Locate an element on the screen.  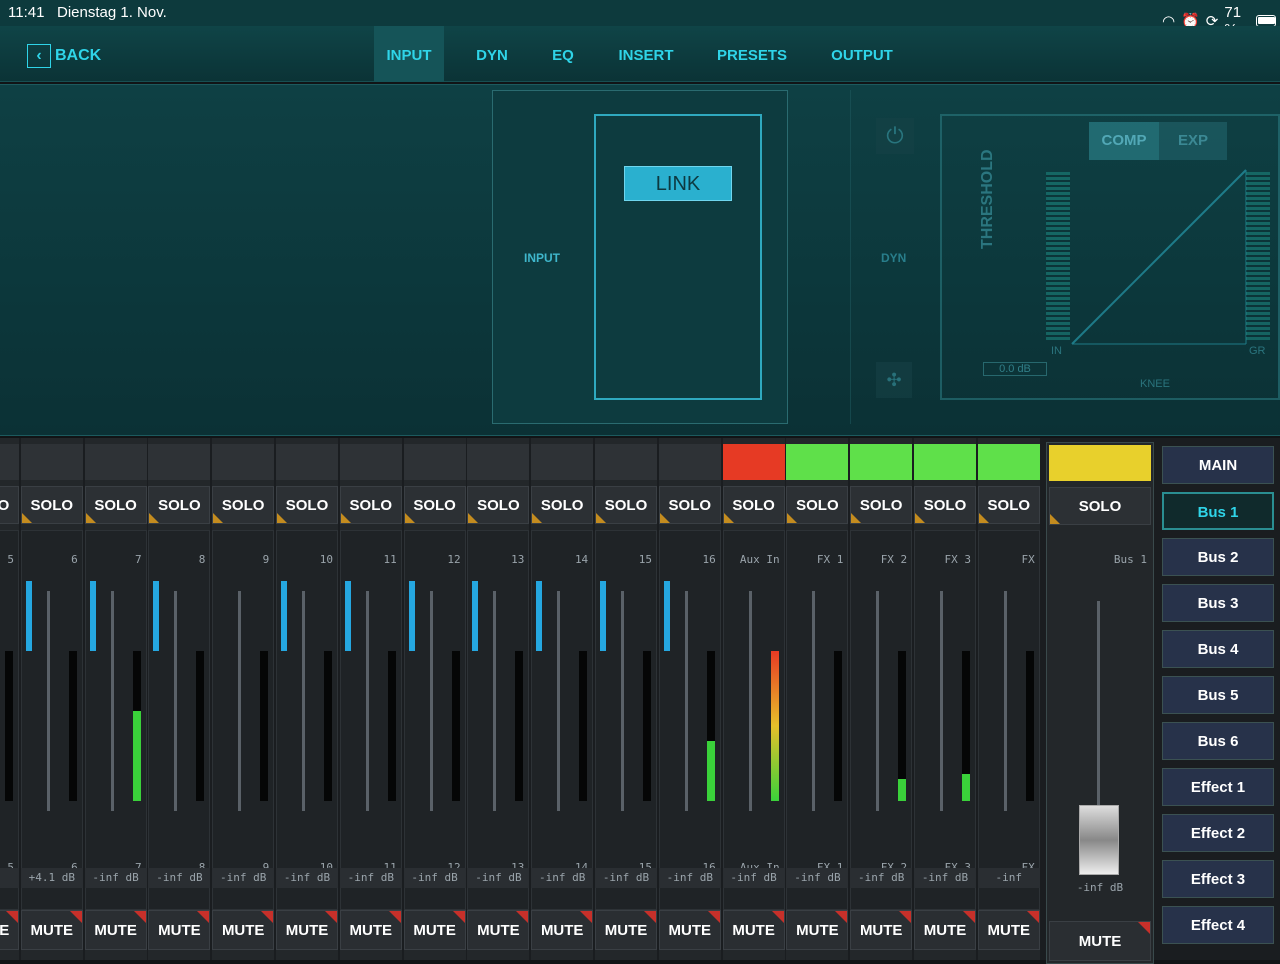
link-button: LINK is located at coordinates (678, 183).